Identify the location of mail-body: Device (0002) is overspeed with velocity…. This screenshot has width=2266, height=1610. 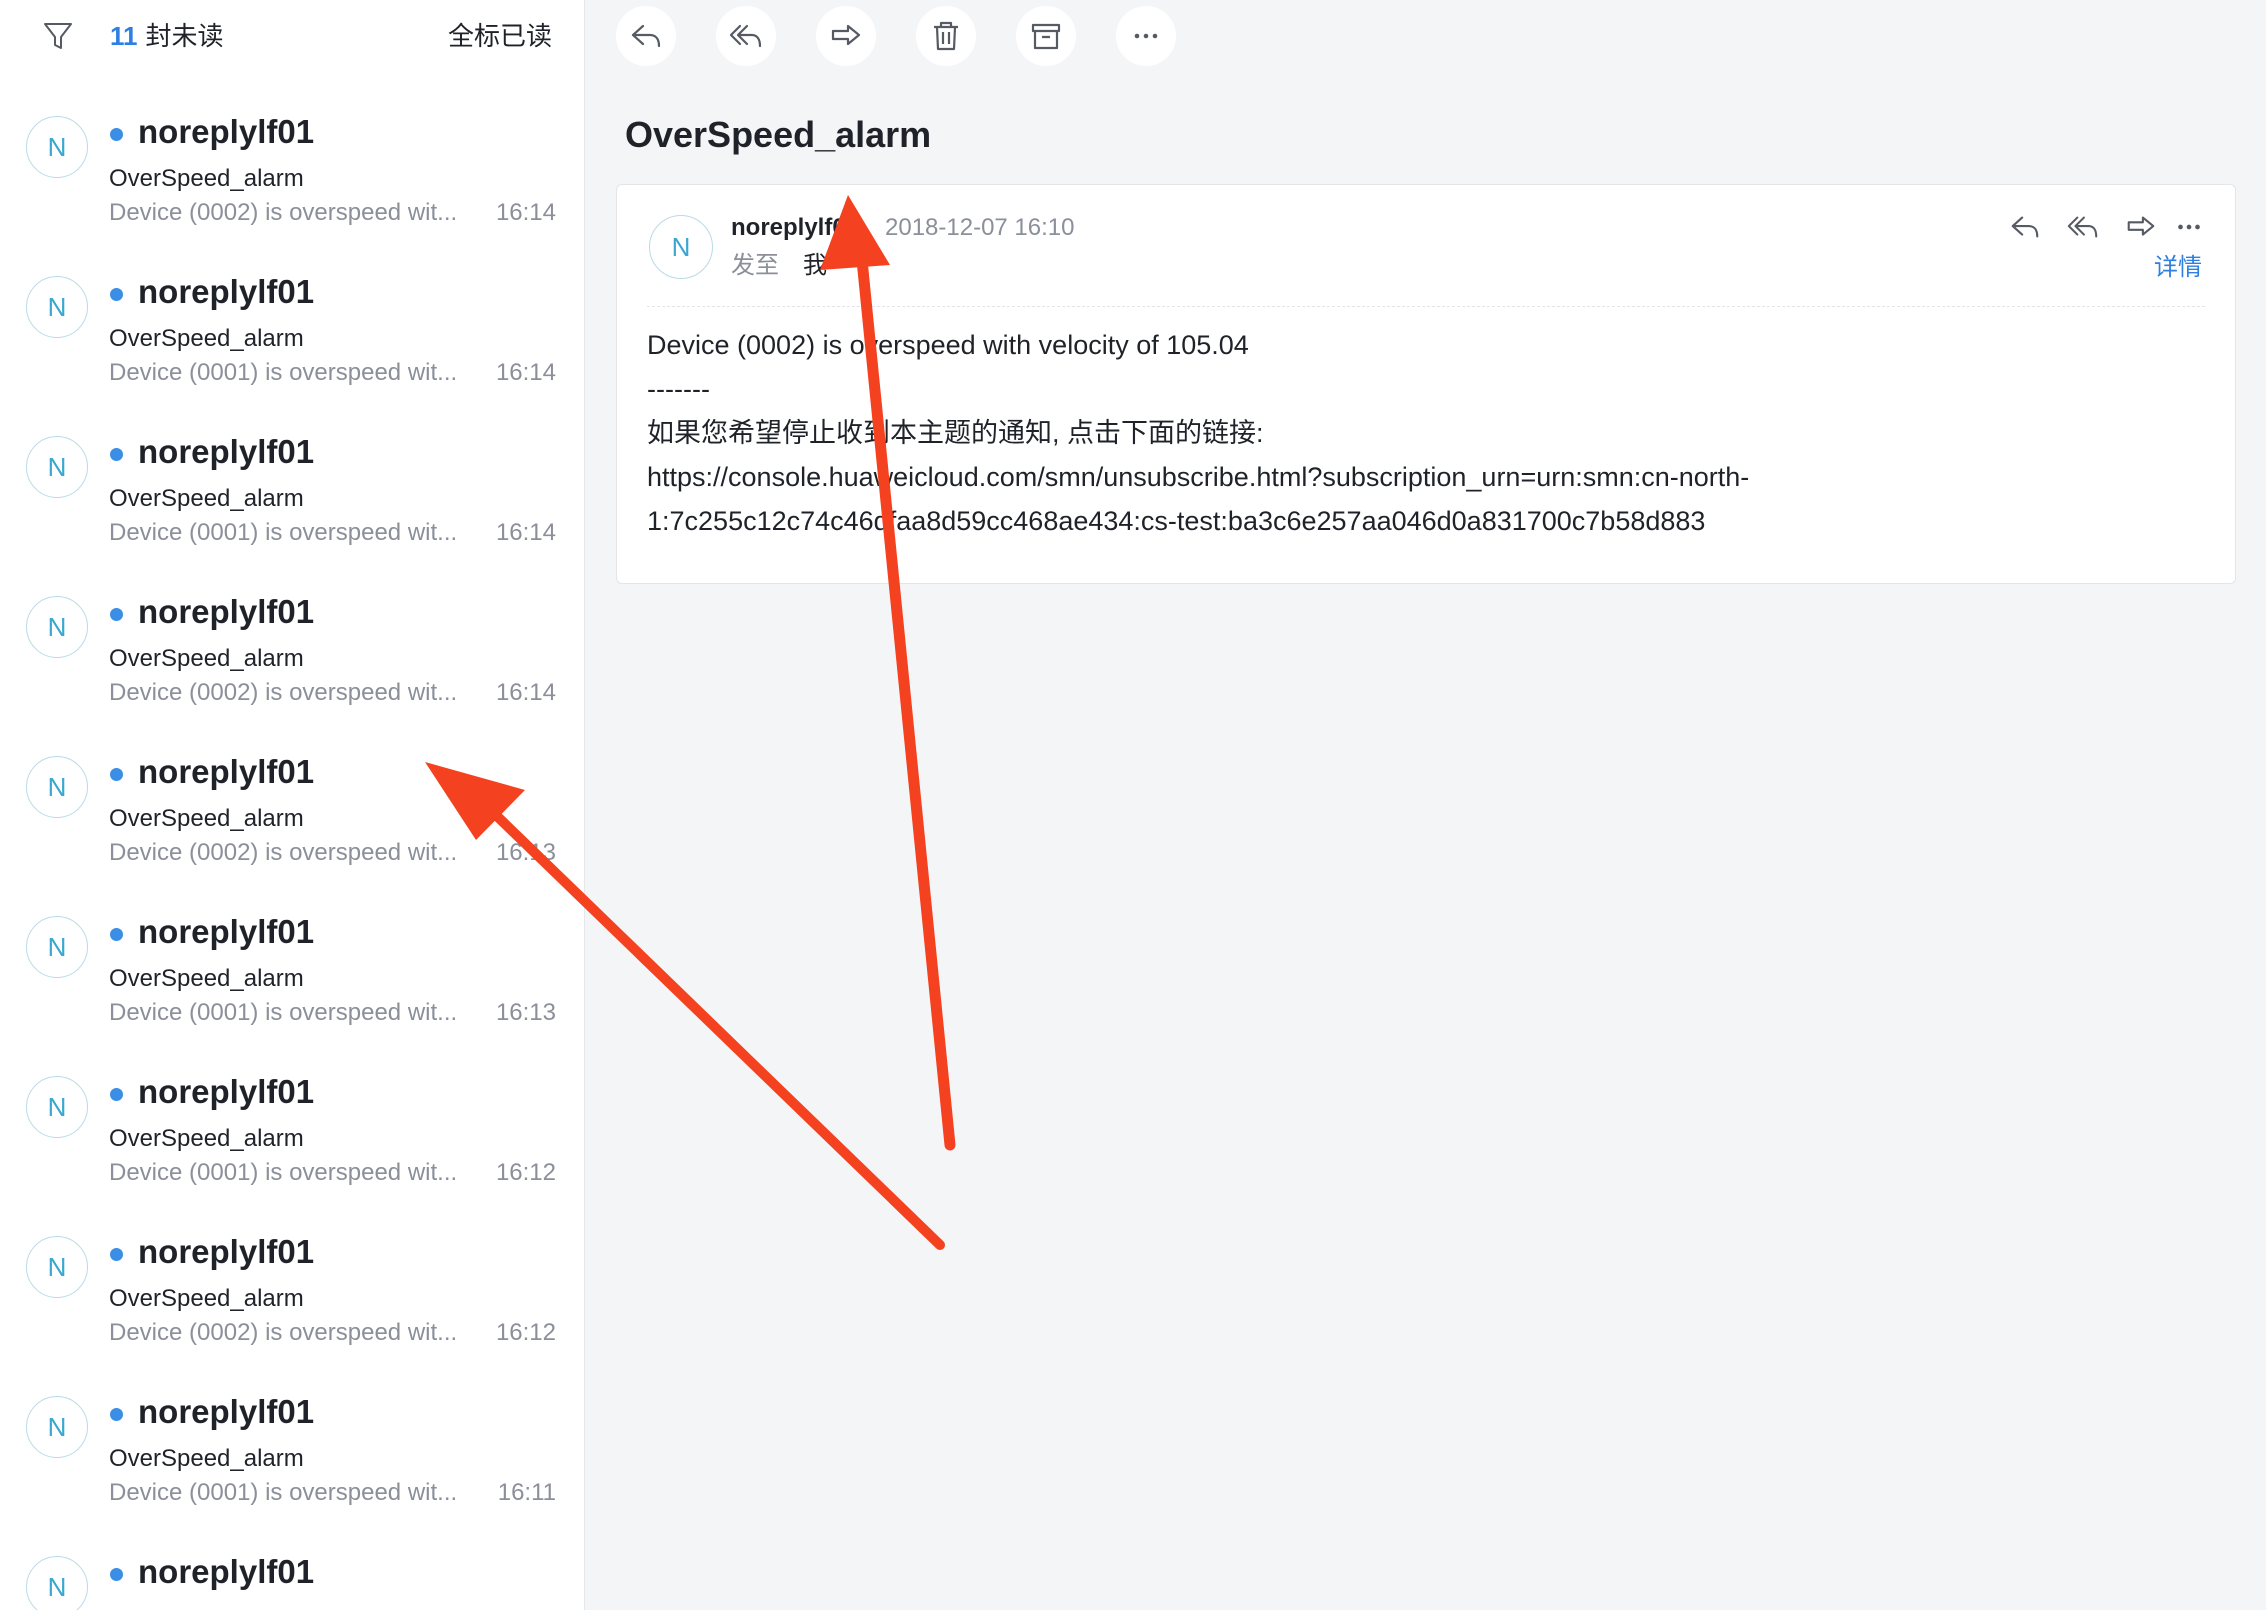
(1426, 433).